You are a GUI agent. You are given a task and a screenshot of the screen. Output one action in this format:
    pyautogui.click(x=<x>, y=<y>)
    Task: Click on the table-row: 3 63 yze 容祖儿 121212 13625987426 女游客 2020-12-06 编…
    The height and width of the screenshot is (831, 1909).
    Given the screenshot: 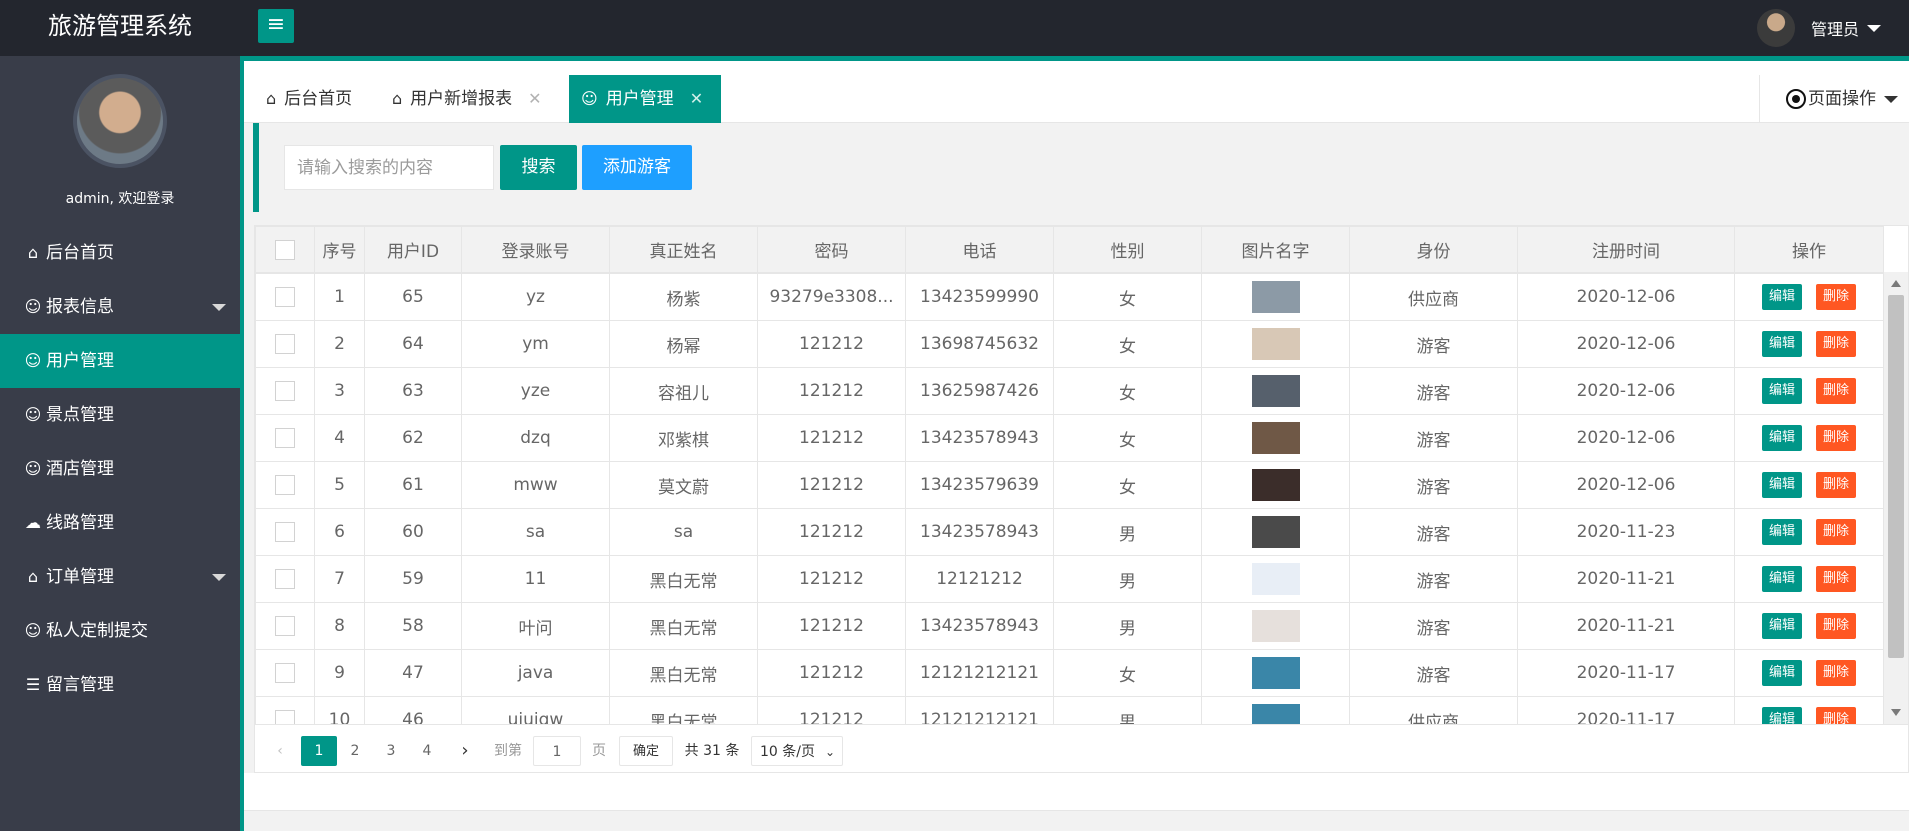 What is the action you would take?
    pyautogui.click(x=1069, y=391)
    